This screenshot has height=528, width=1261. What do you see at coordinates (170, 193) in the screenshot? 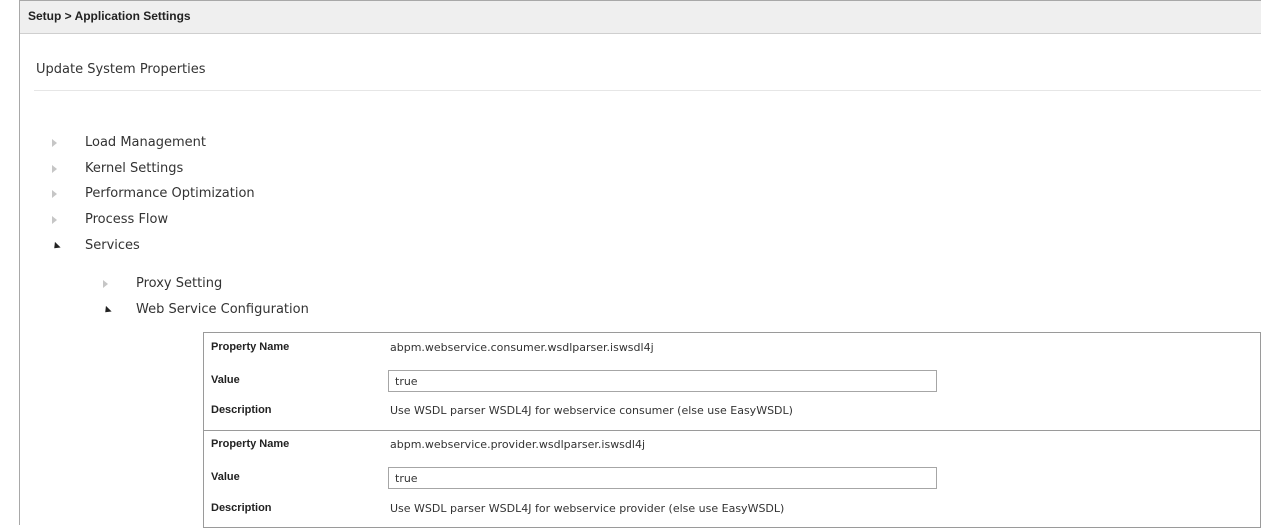
I see `tree-item-label: Performance Optimization` at bounding box center [170, 193].